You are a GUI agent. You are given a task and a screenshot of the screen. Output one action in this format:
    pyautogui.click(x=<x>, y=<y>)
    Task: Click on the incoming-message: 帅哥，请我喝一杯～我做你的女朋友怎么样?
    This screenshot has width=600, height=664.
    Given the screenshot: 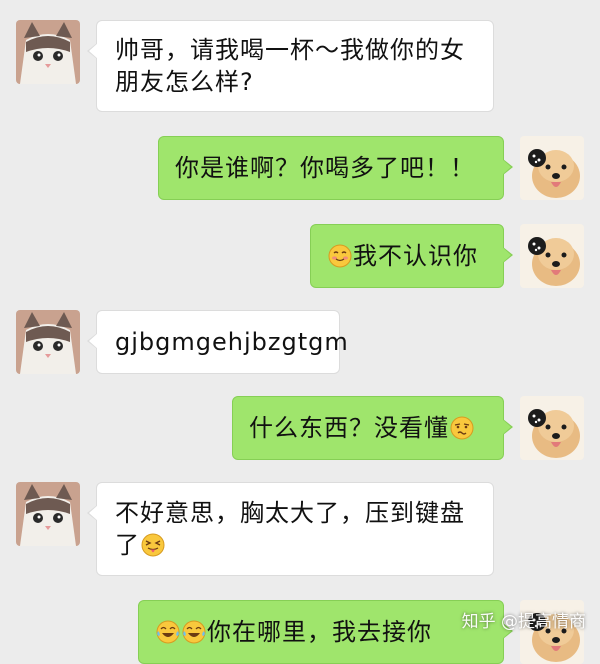 What is the action you would take?
    pyautogui.click(x=290, y=66)
    